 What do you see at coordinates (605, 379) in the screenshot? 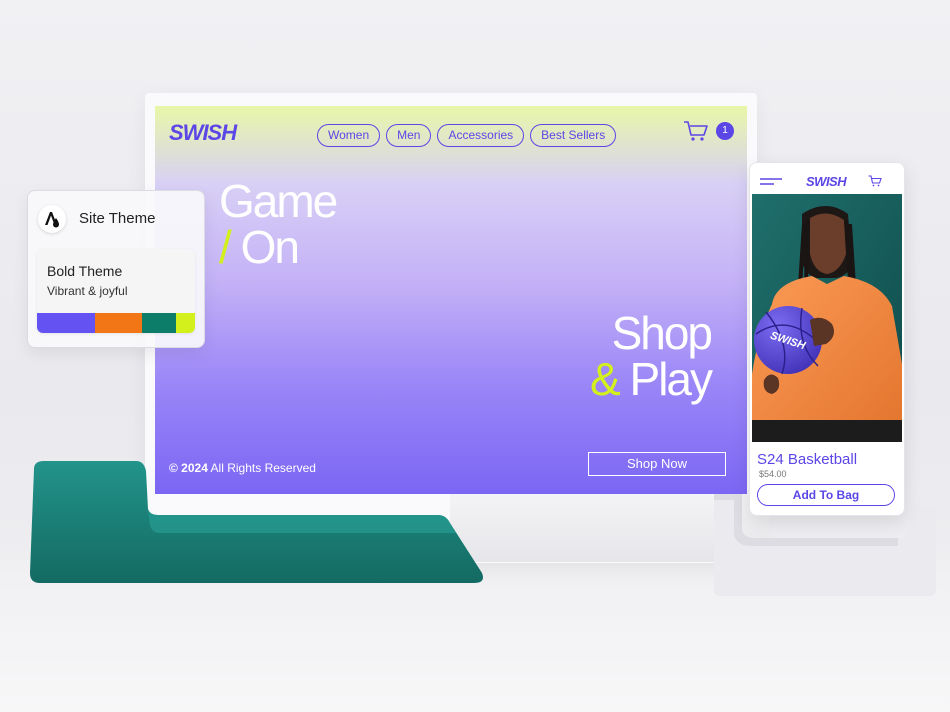
I see `ampersand: &` at bounding box center [605, 379].